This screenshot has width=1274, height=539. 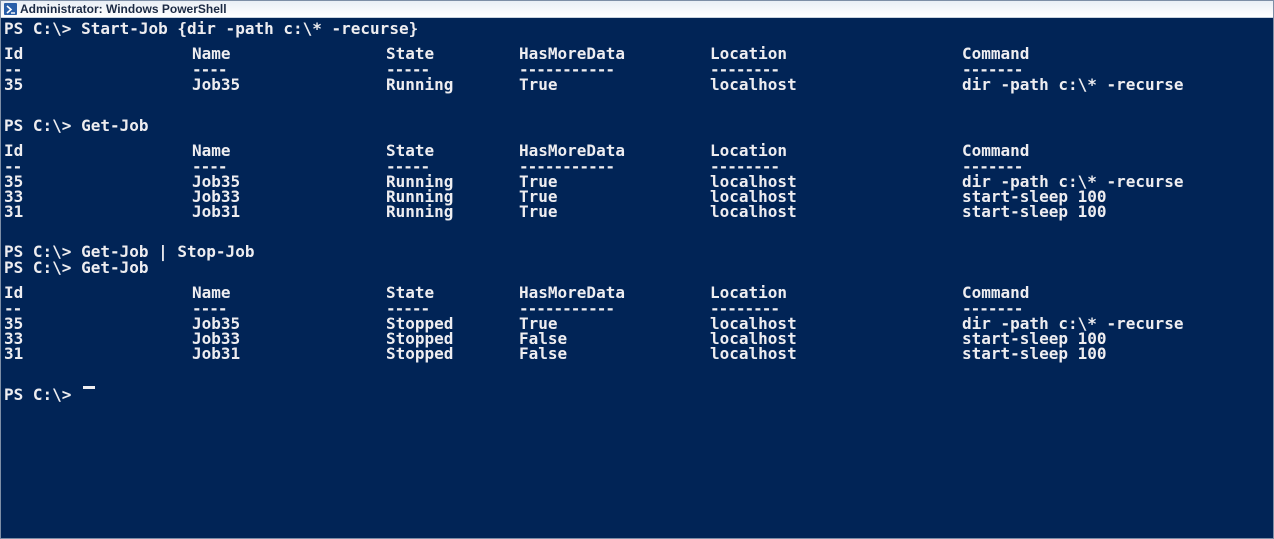 I want to click on prompt-line: PS C:\>, so click(x=638, y=394).